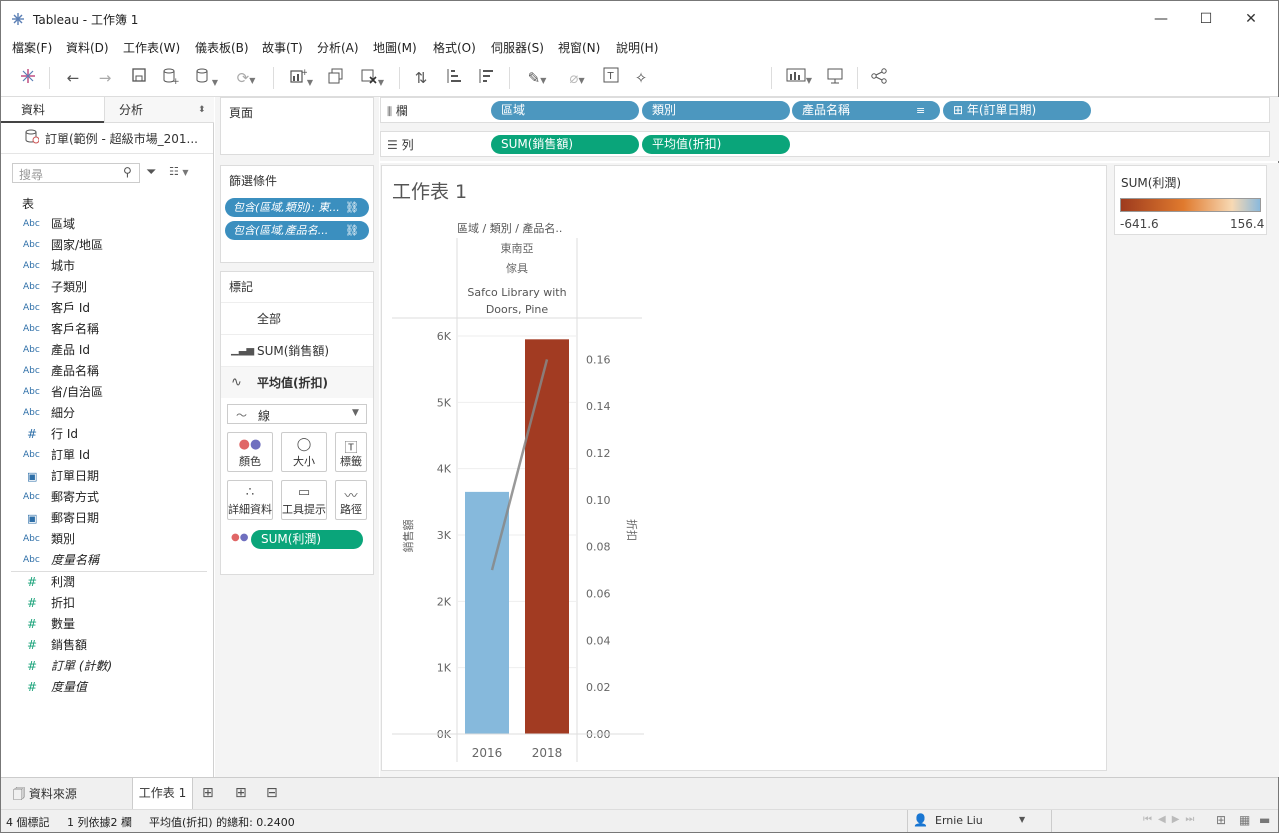 This screenshot has width=1279, height=833. I want to click on header-product-line1: Safco Library with, so click(516, 292).